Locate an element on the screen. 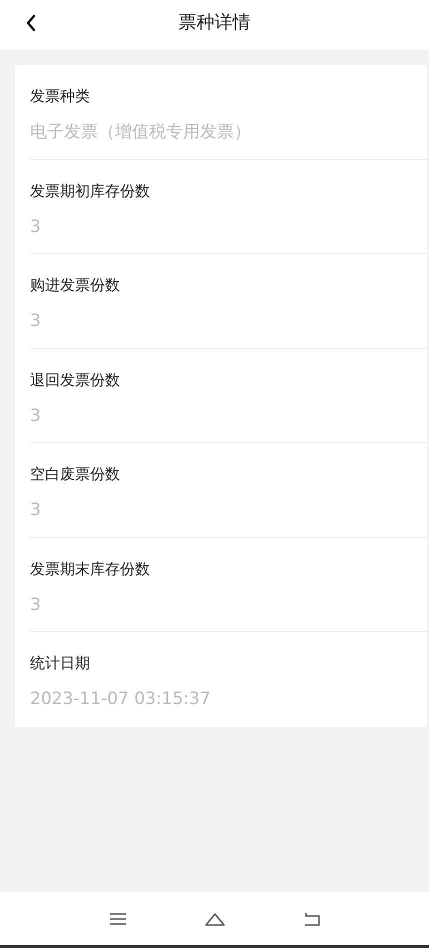 The width and height of the screenshot is (429, 948). field-value: 2023-11-07 03:15:37 is located at coordinates (121, 699).